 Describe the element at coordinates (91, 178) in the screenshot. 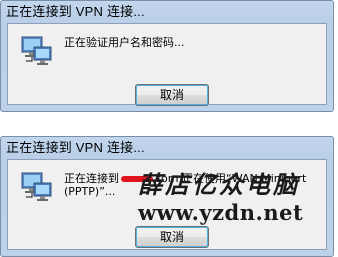

I see `message-prefix: 正在连接到` at that location.